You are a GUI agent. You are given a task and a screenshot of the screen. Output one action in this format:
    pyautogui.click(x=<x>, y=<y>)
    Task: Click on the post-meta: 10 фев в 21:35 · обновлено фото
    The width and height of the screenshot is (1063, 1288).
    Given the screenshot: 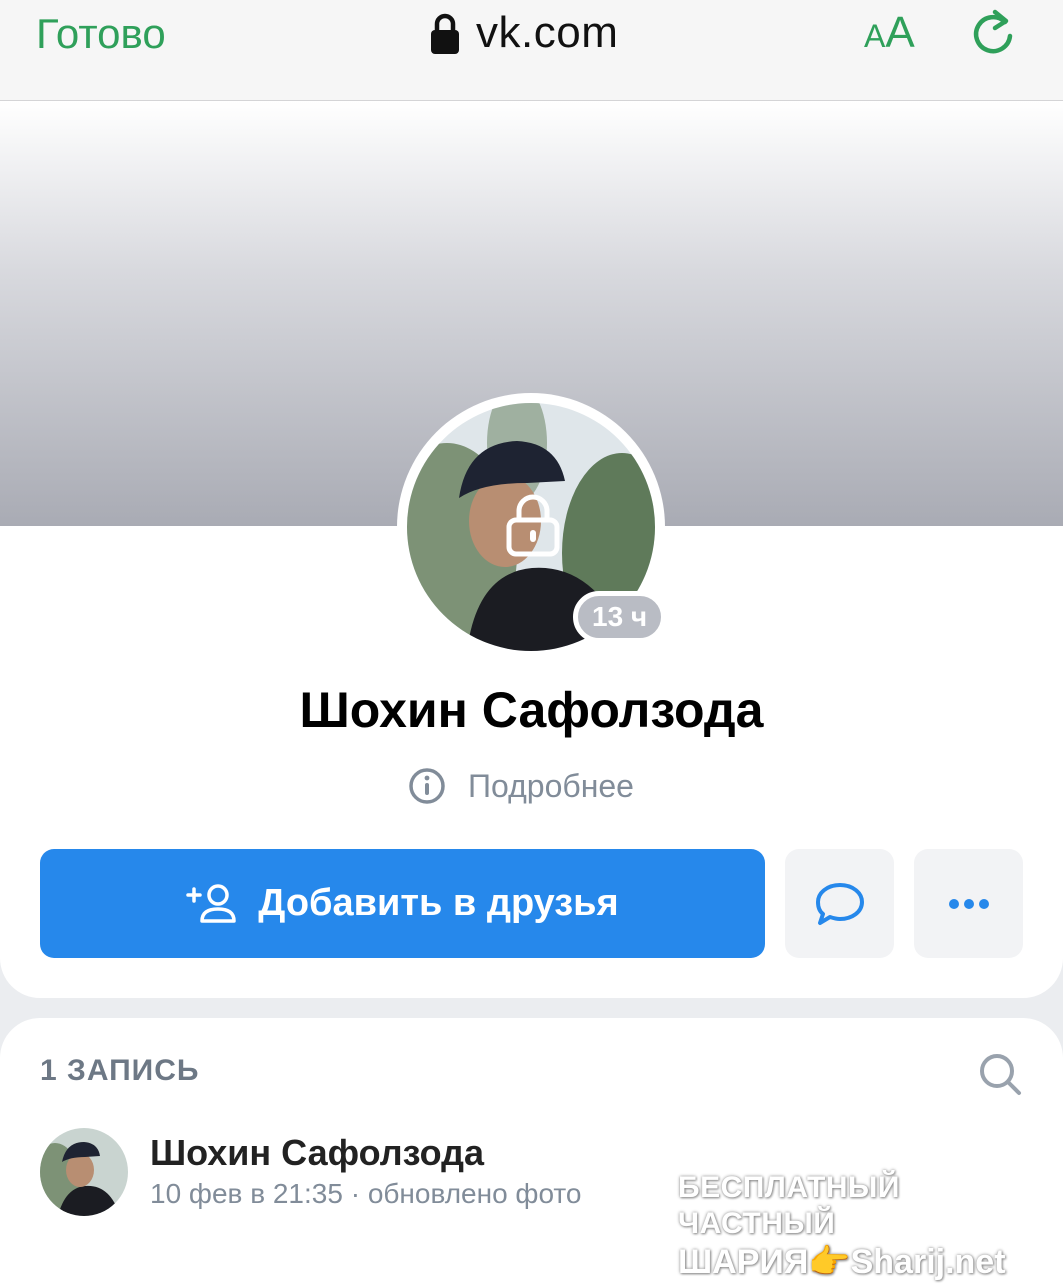 What is the action you would take?
    pyautogui.click(x=366, y=1194)
    